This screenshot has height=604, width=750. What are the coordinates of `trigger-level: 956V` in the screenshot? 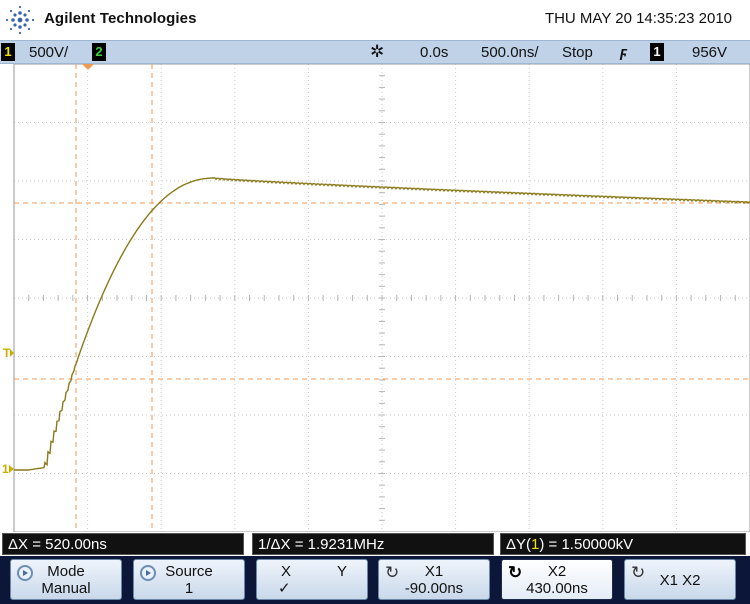 It's located at (710, 52).